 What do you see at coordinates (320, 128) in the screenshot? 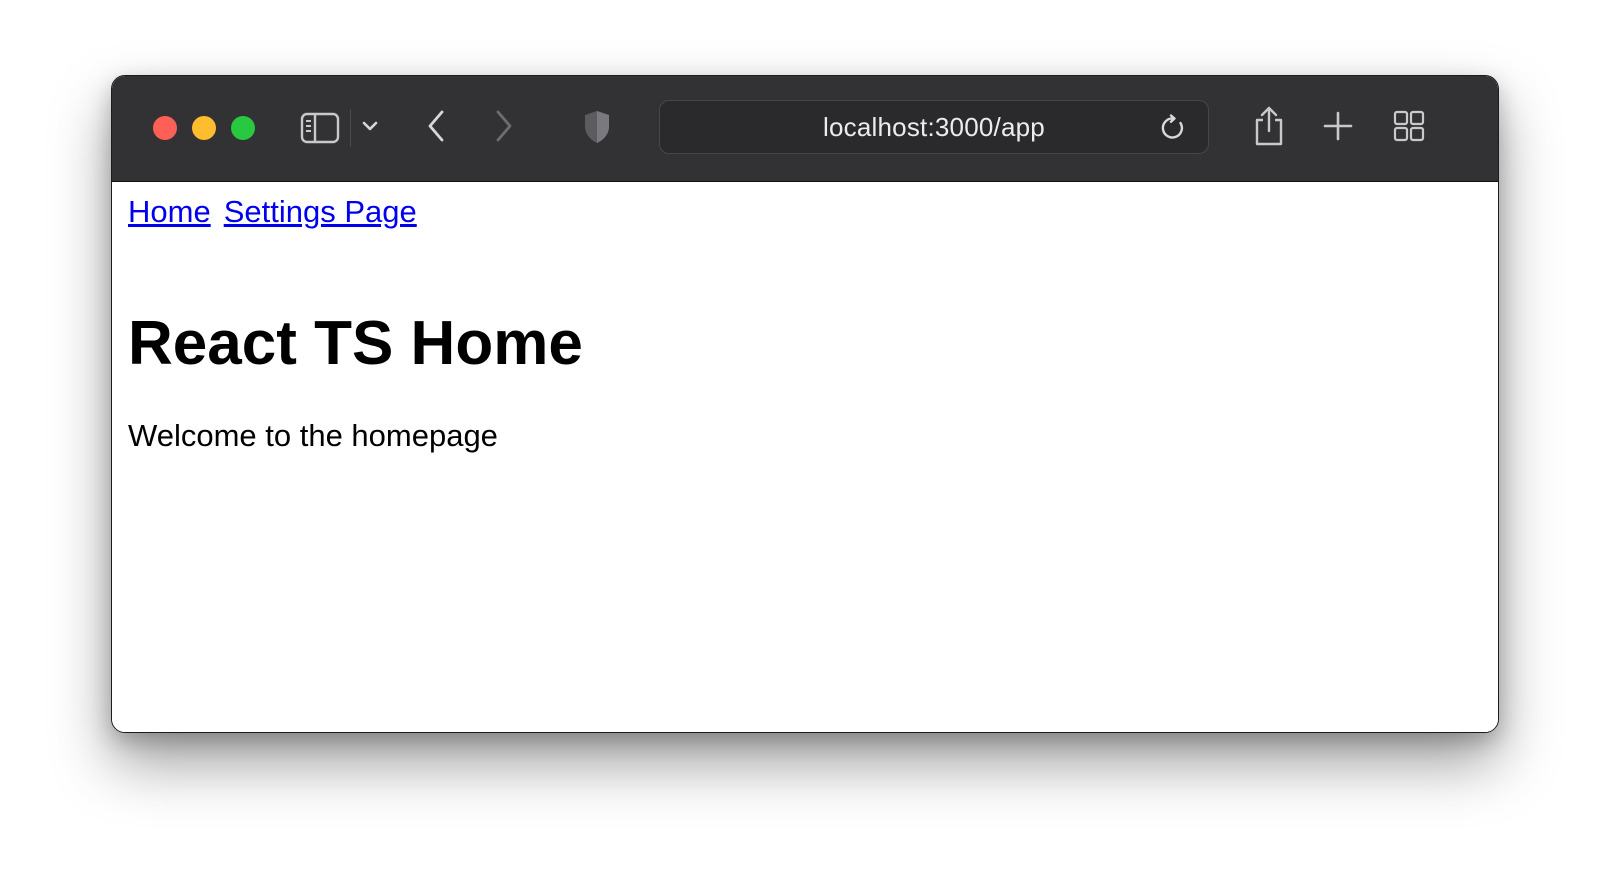
I see `sidebar-icon` at bounding box center [320, 128].